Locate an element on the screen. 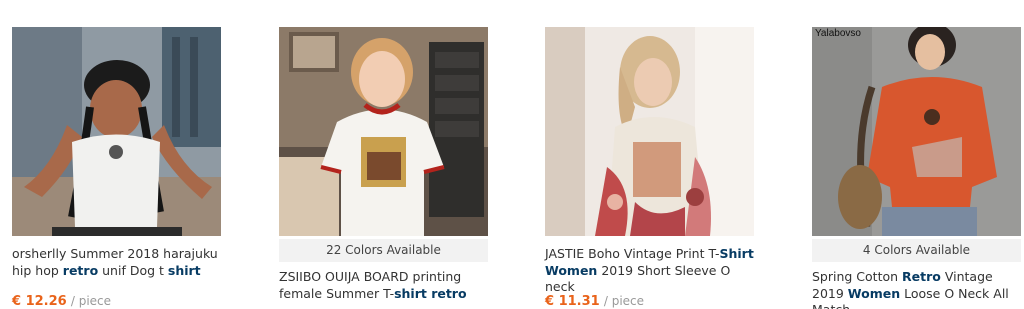 This screenshot has width=1024, height=309. colors-available-bar: 22 Colors Available is located at coordinates (383, 250).